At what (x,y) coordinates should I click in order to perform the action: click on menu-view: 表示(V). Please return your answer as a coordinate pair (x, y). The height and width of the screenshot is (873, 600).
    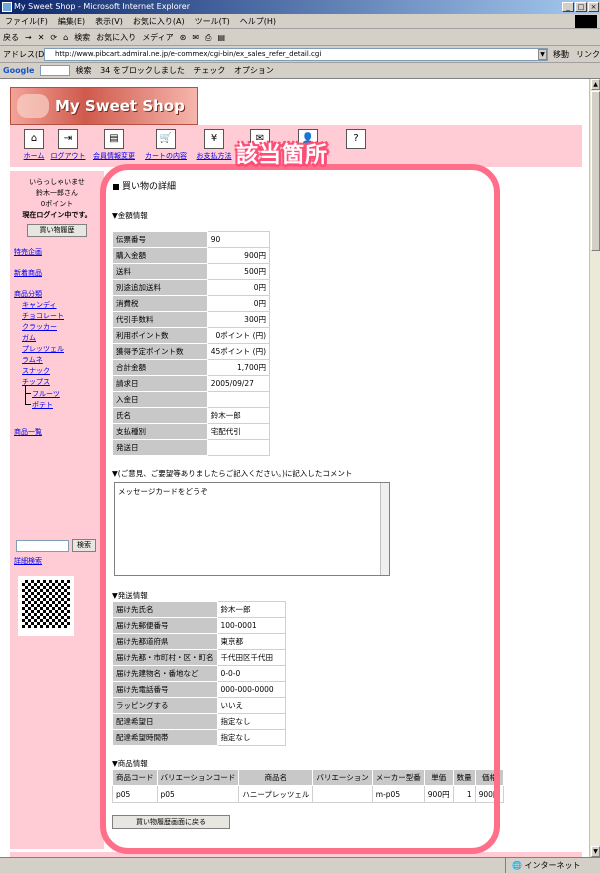
    Looking at the image, I should click on (109, 21).